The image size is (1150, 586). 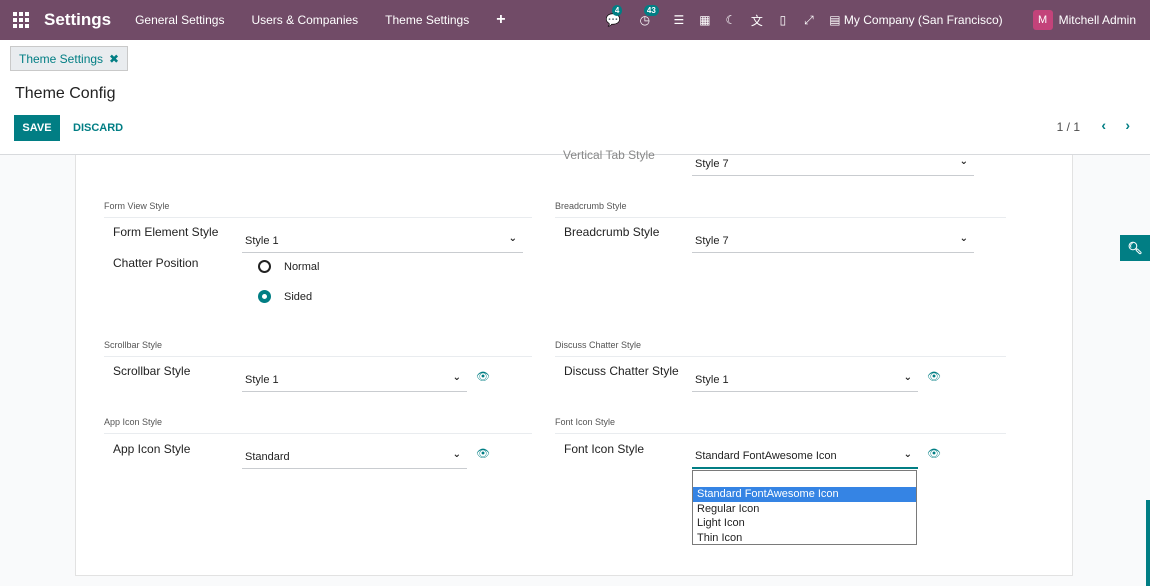 What do you see at coordinates (37, 128) in the screenshot?
I see `save-button: SAVE` at bounding box center [37, 128].